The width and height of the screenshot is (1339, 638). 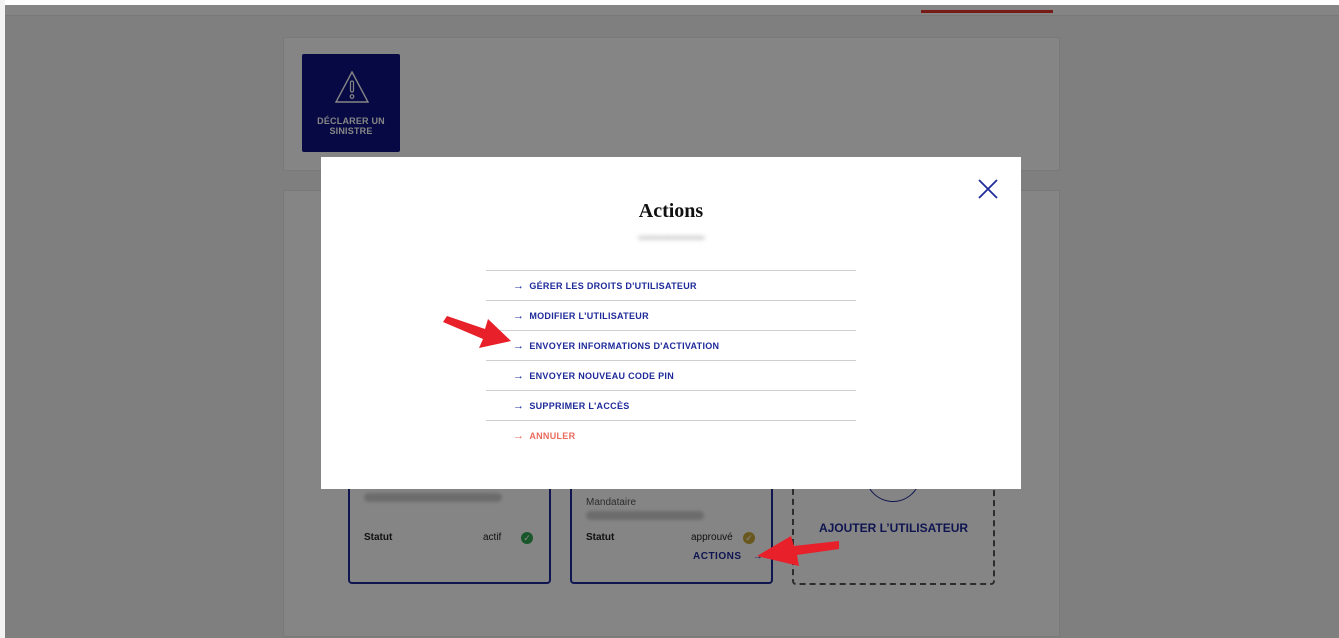 I want to click on action-label: GÉRER LES DROITS D'UTILISATEUR, so click(x=613, y=285).